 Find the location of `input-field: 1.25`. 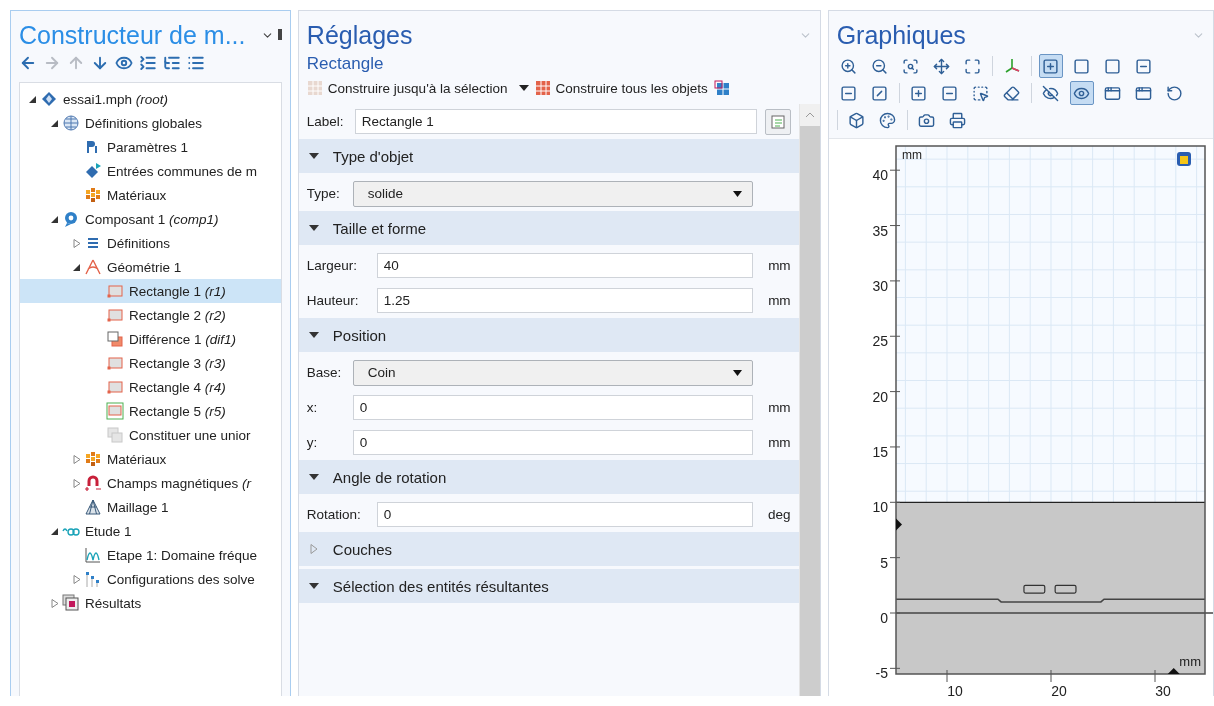

input-field: 1.25 is located at coordinates (564, 300).